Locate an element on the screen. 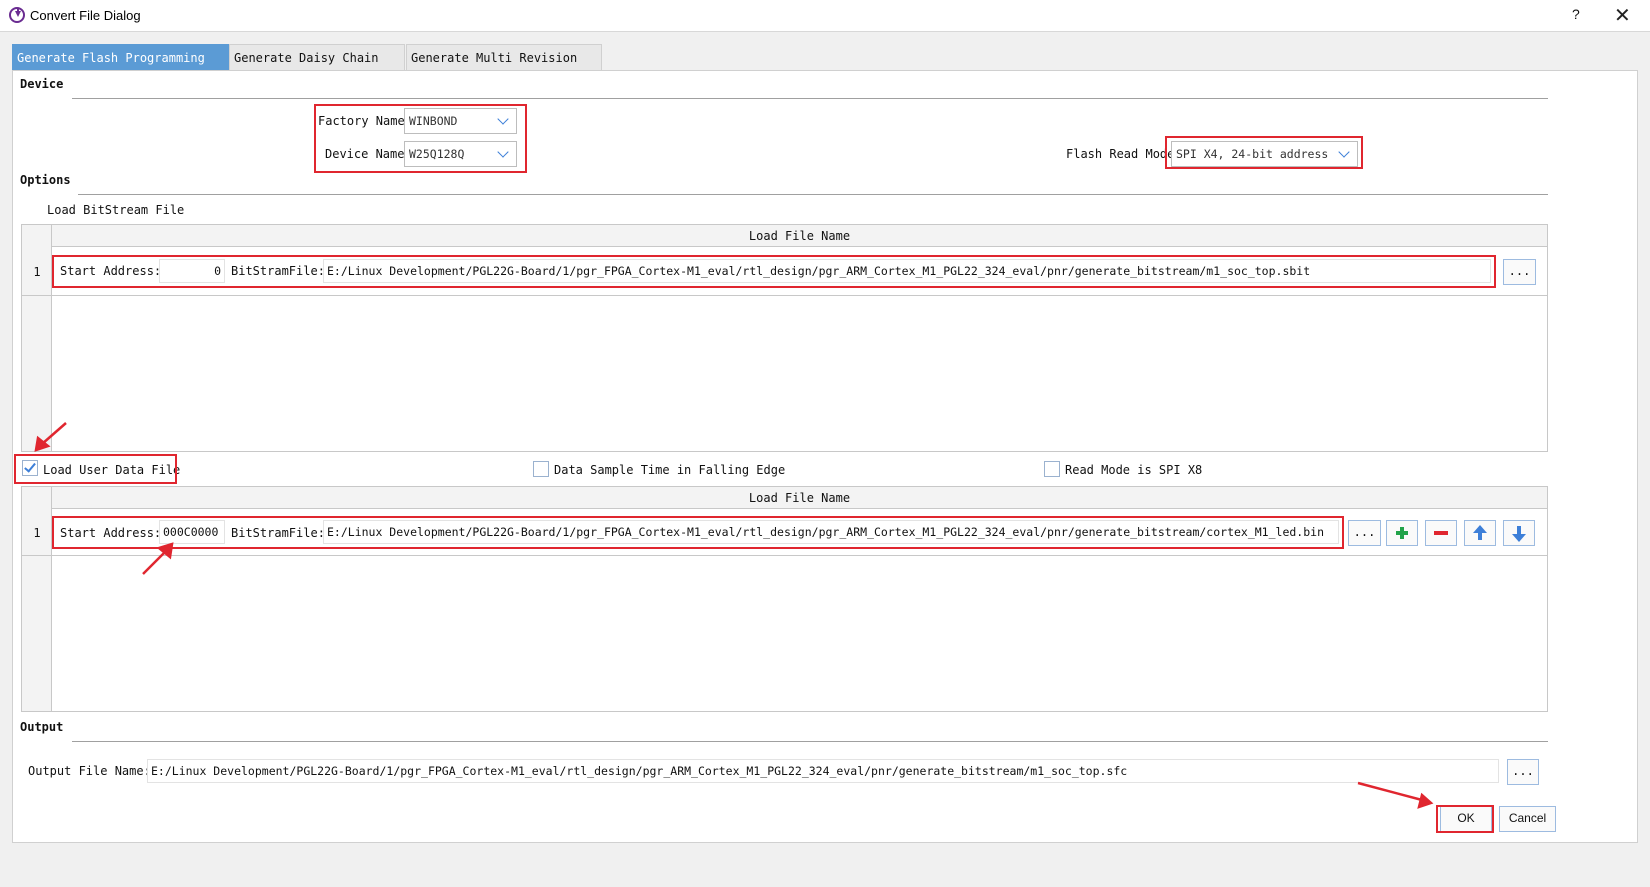  load-bitstream-file-label: Load BitStream File is located at coordinates (116, 210).